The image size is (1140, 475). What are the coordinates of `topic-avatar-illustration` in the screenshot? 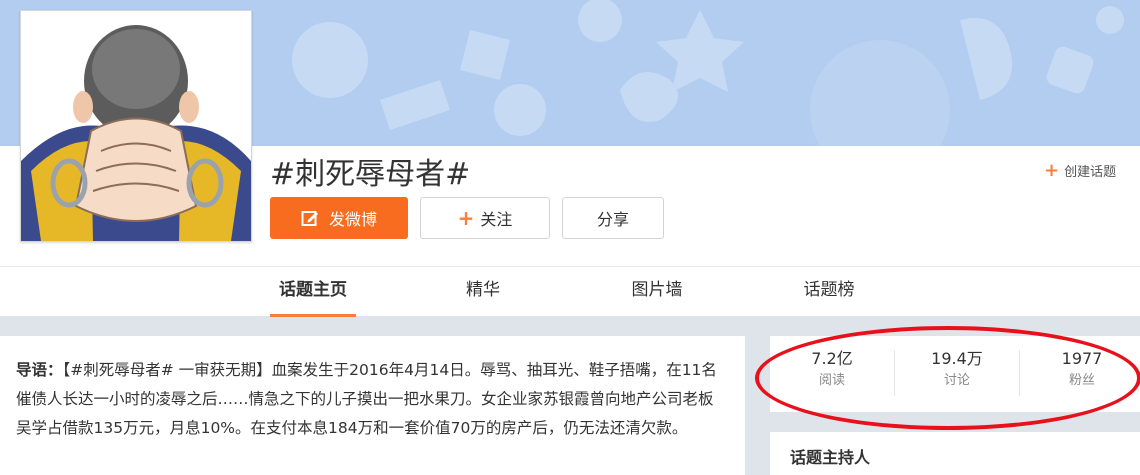 It's located at (136, 126).